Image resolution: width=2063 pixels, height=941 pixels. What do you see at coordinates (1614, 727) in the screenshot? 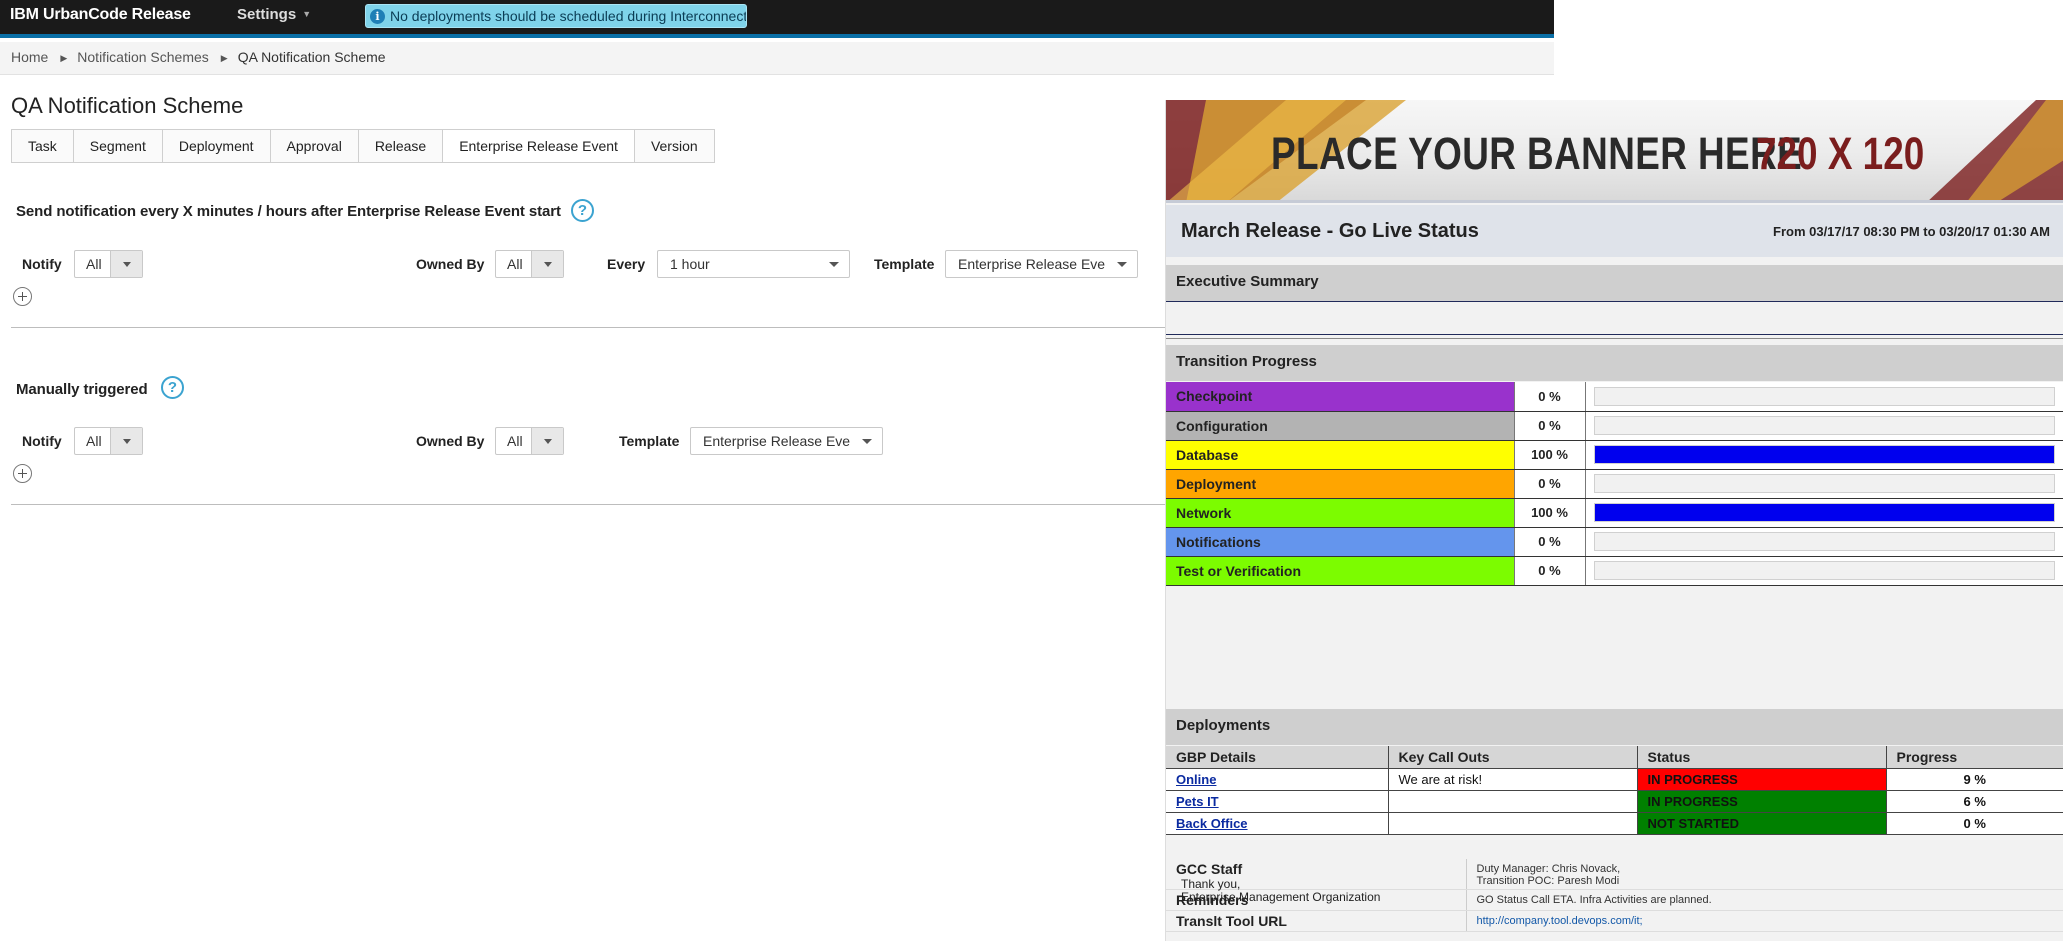
I see `deployments-header: Deployments` at bounding box center [1614, 727].